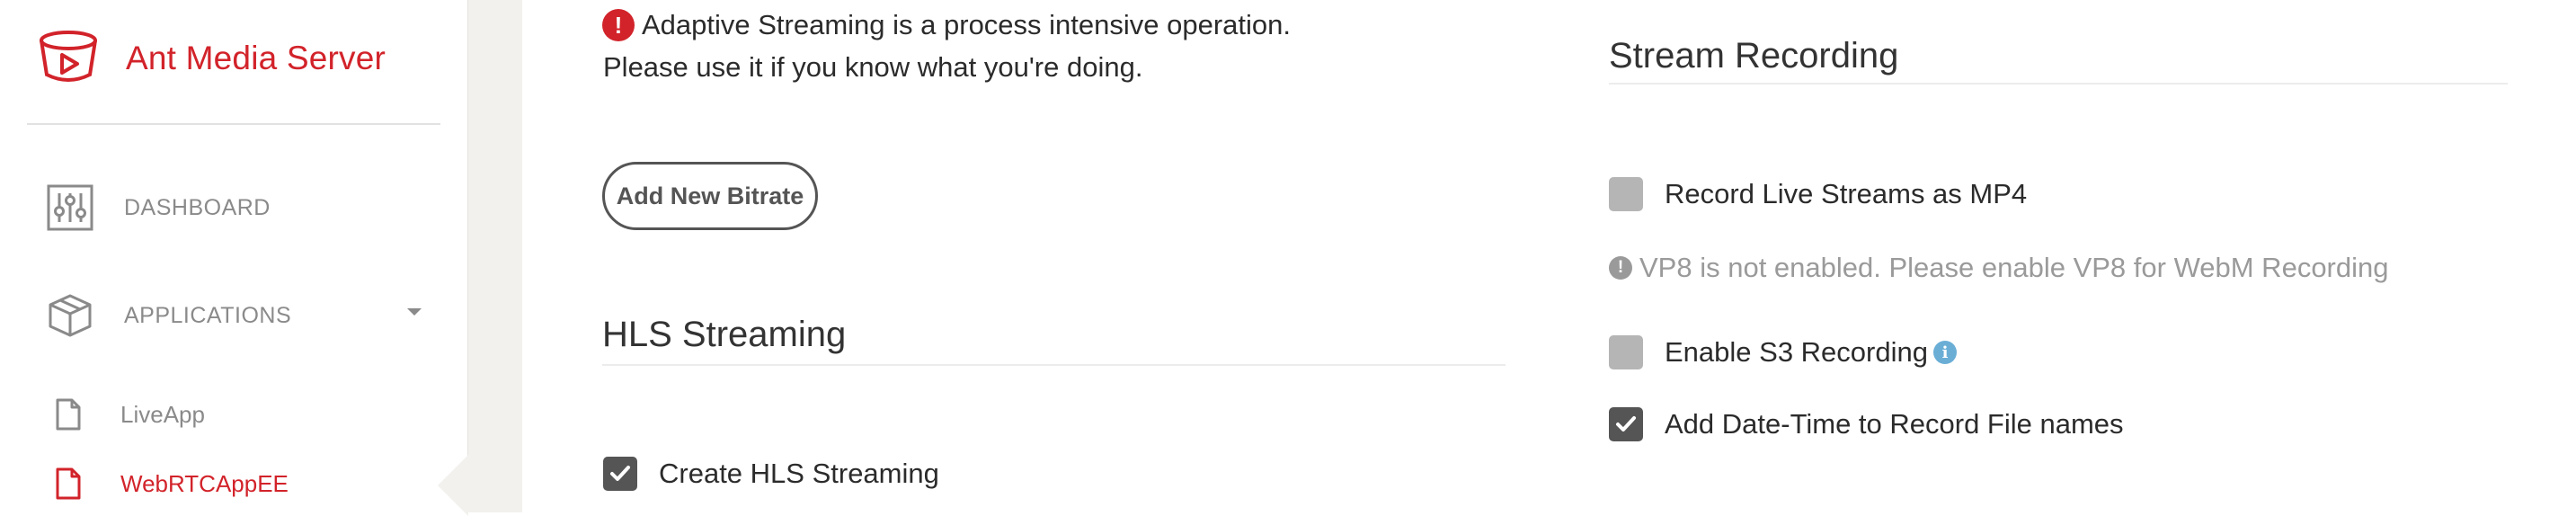 This screenshot has width=2576, height=516. Describe the element at coordinates (495, 256) in the screenshot. I see `sidebar-gutter` at that location.